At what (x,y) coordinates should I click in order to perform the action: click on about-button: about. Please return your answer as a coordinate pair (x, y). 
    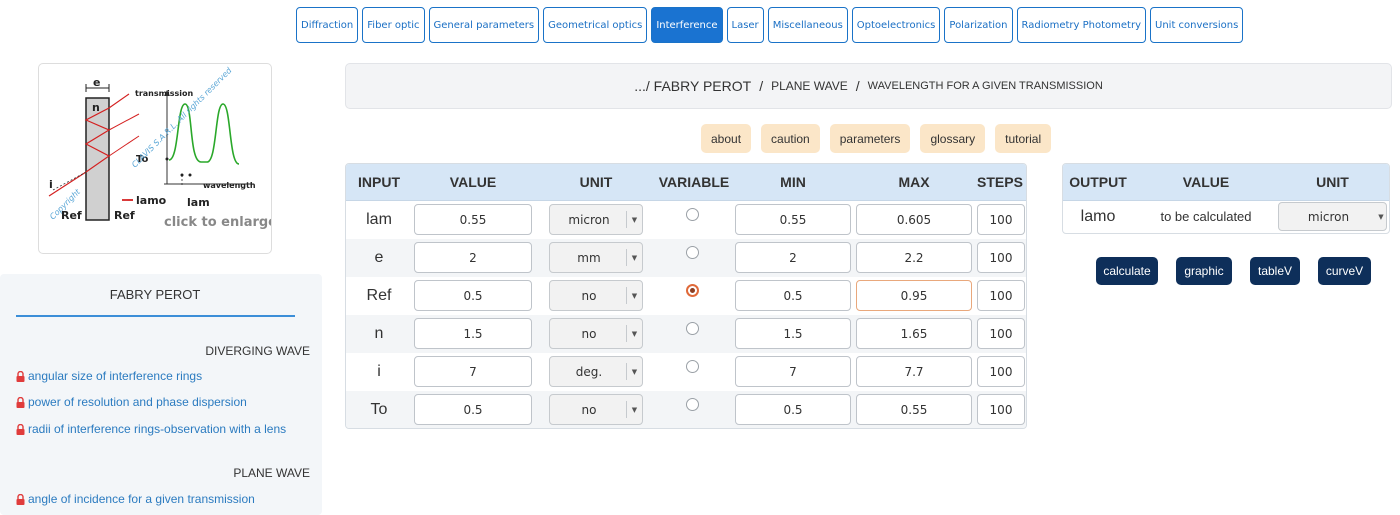
    Looking at the image, I should click on (726, 138).